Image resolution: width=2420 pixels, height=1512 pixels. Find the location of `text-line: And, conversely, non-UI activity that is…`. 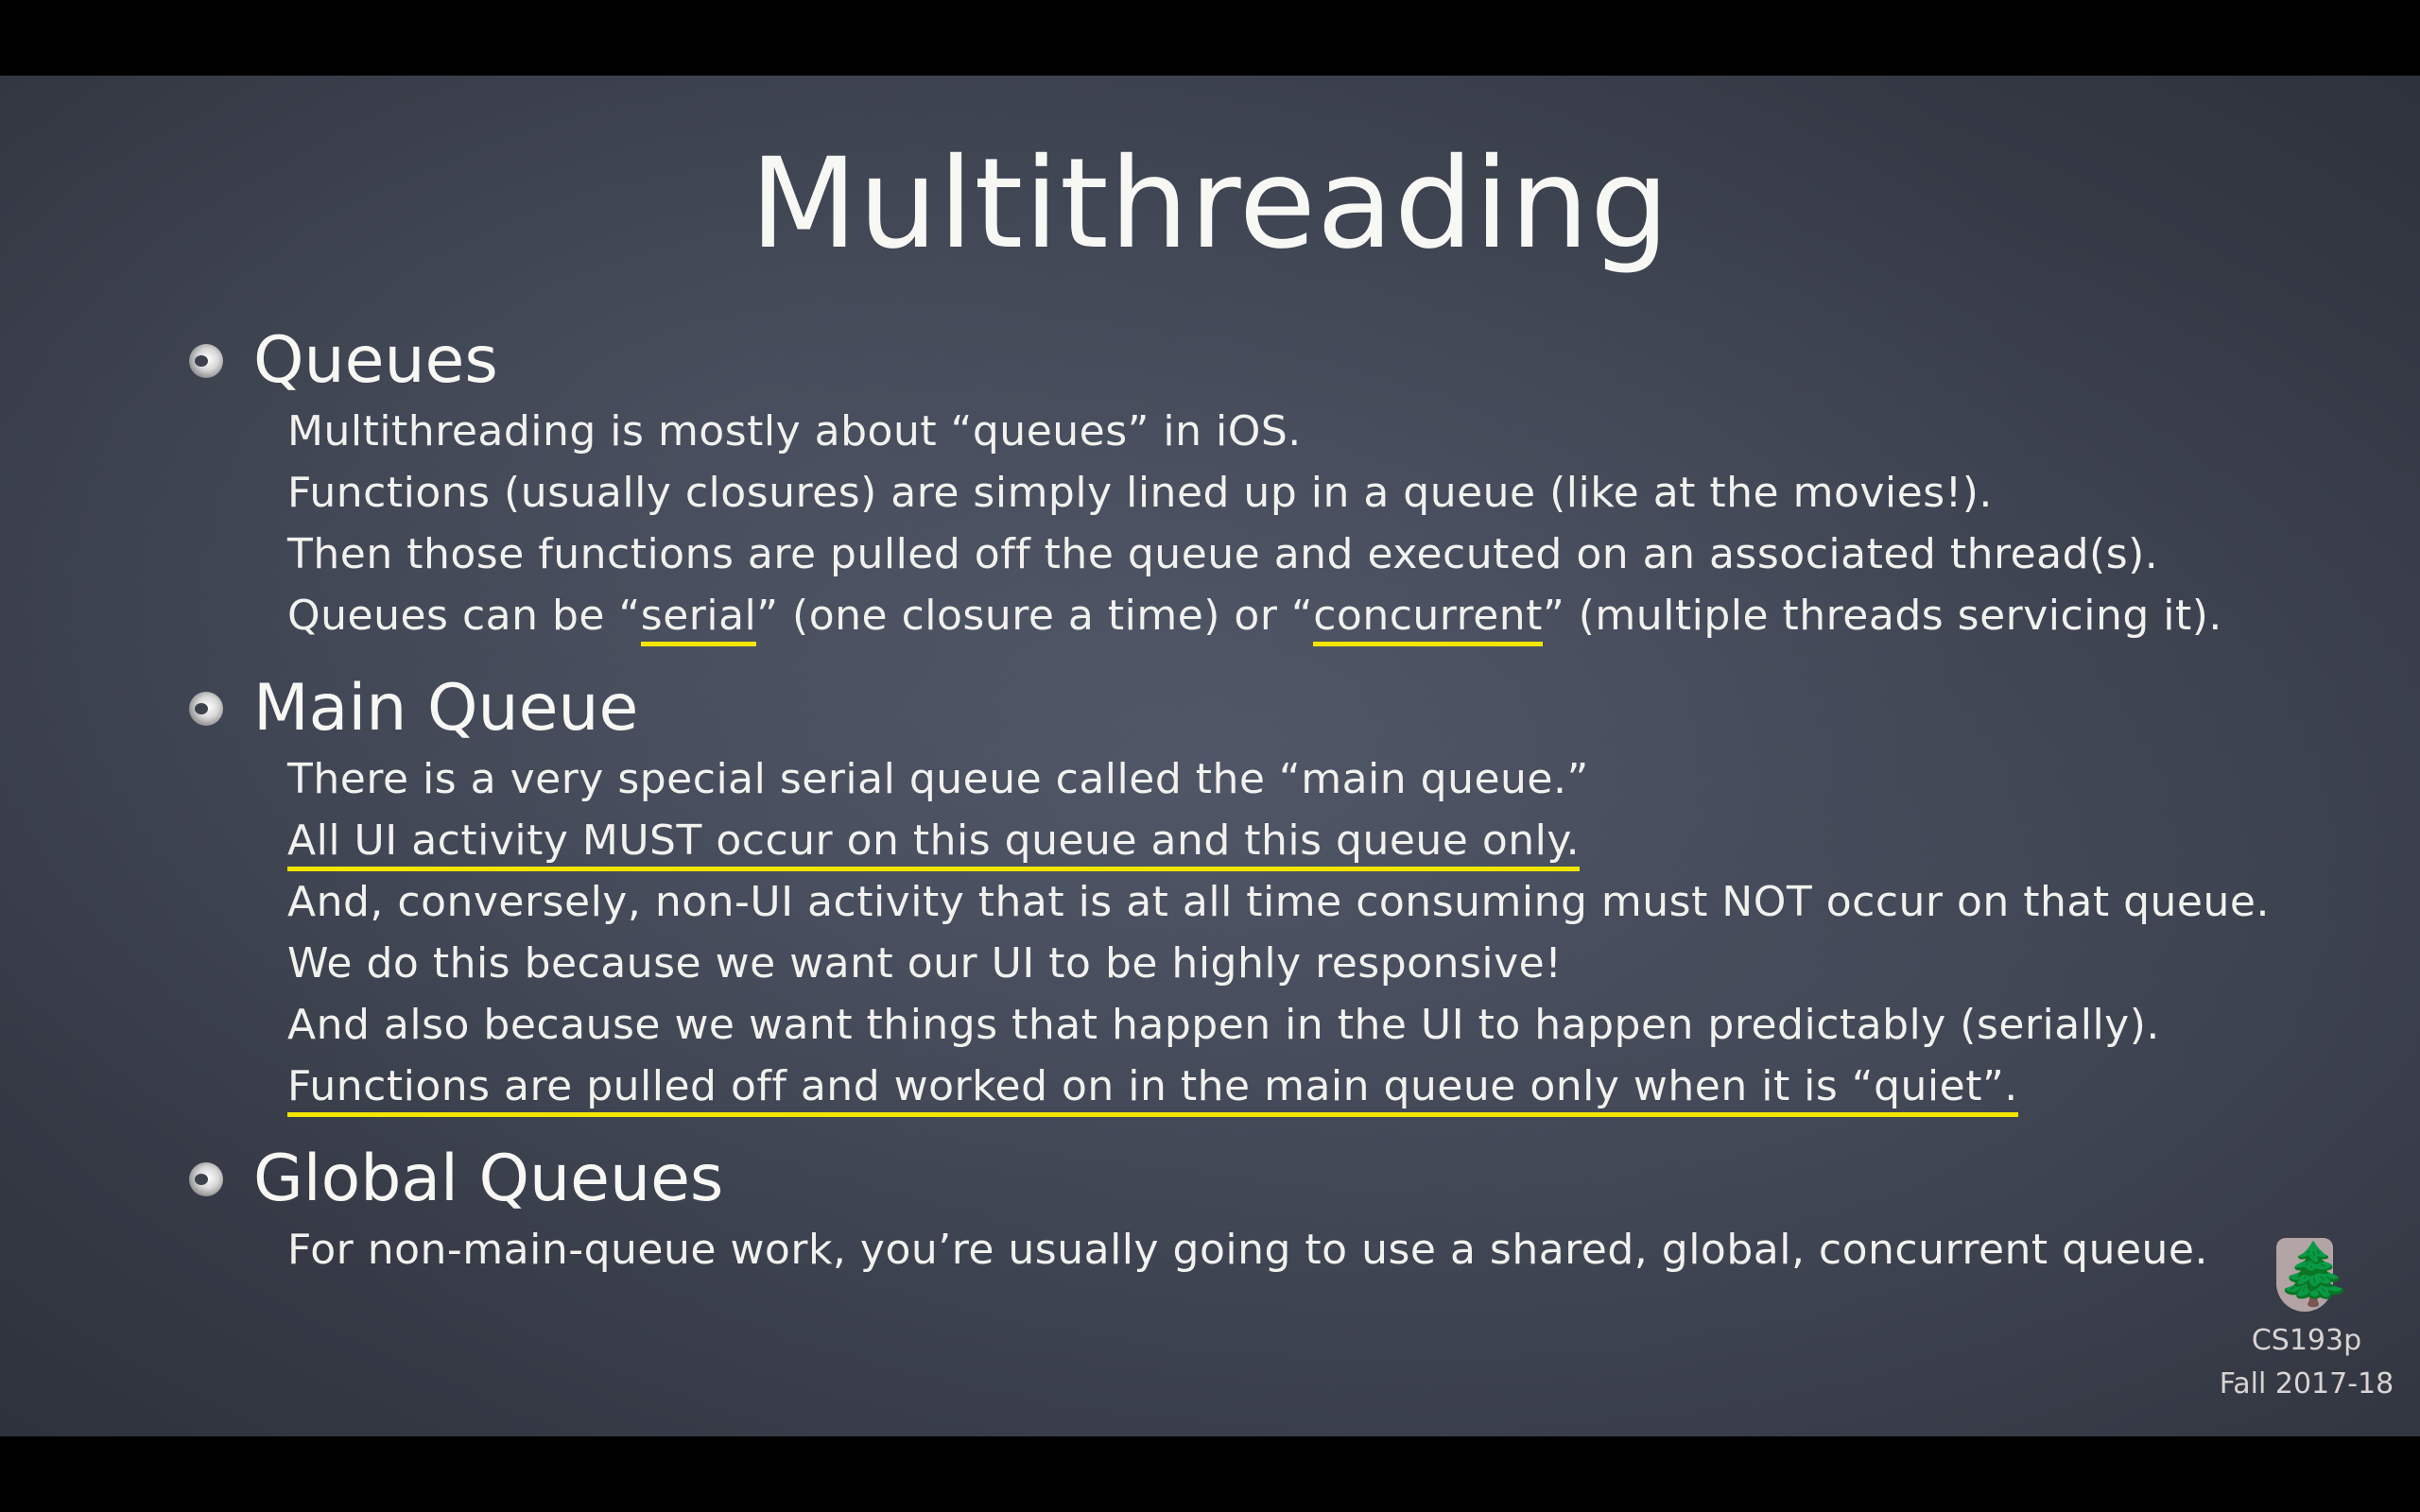

text-line: And, conversely, non-UI activity that is… is located at coordinates (1278, 902).